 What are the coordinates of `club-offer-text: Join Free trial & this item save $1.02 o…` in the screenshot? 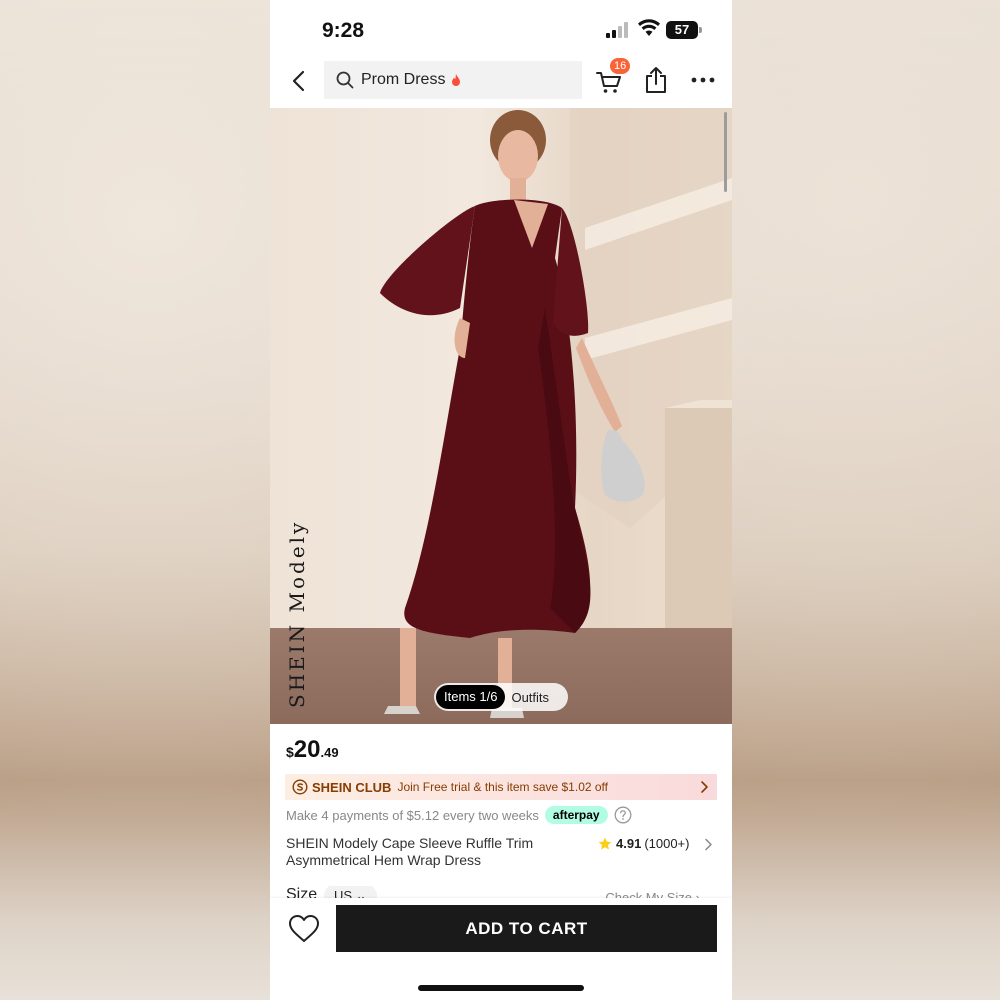 It's located at (502, 787).